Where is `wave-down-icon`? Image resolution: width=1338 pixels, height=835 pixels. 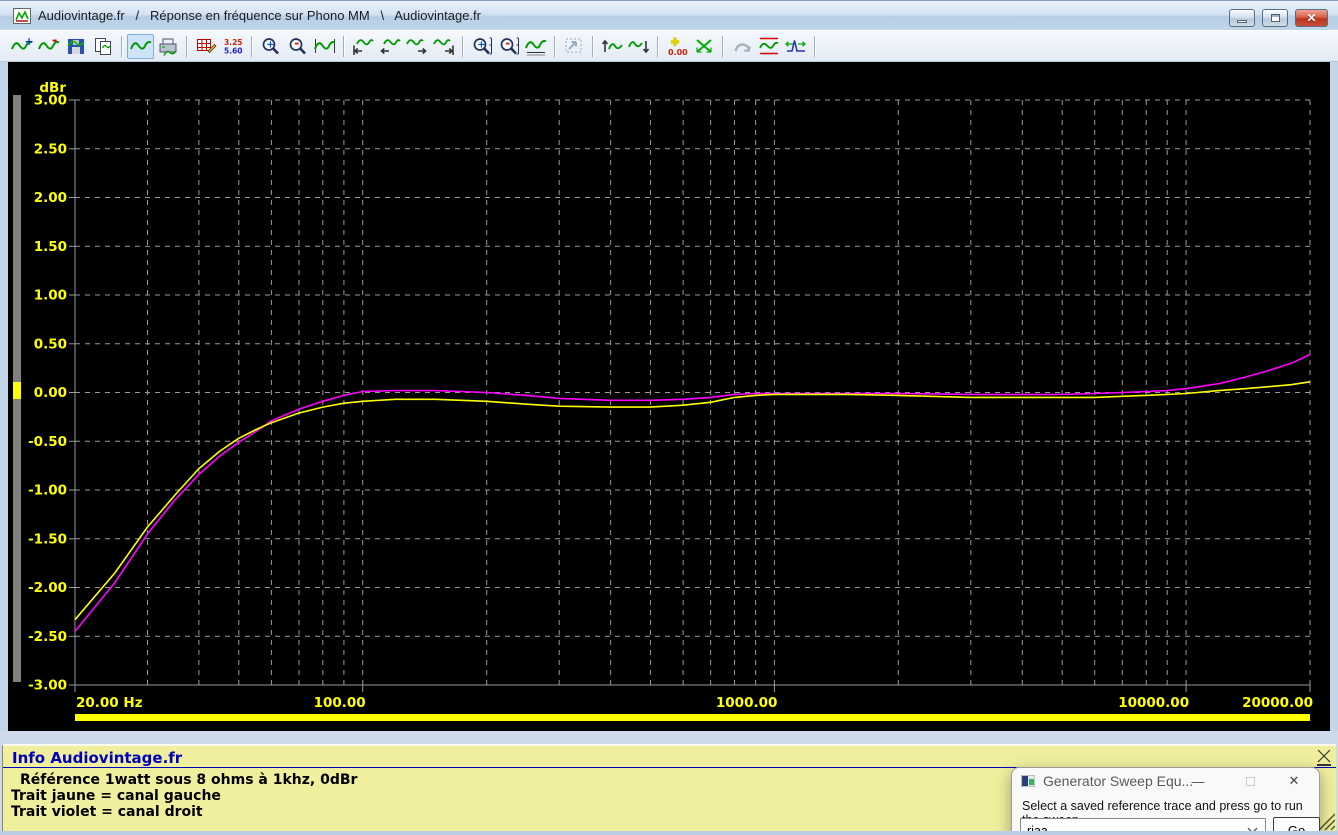
wave-down-icon is located at coordinates (638, 47).